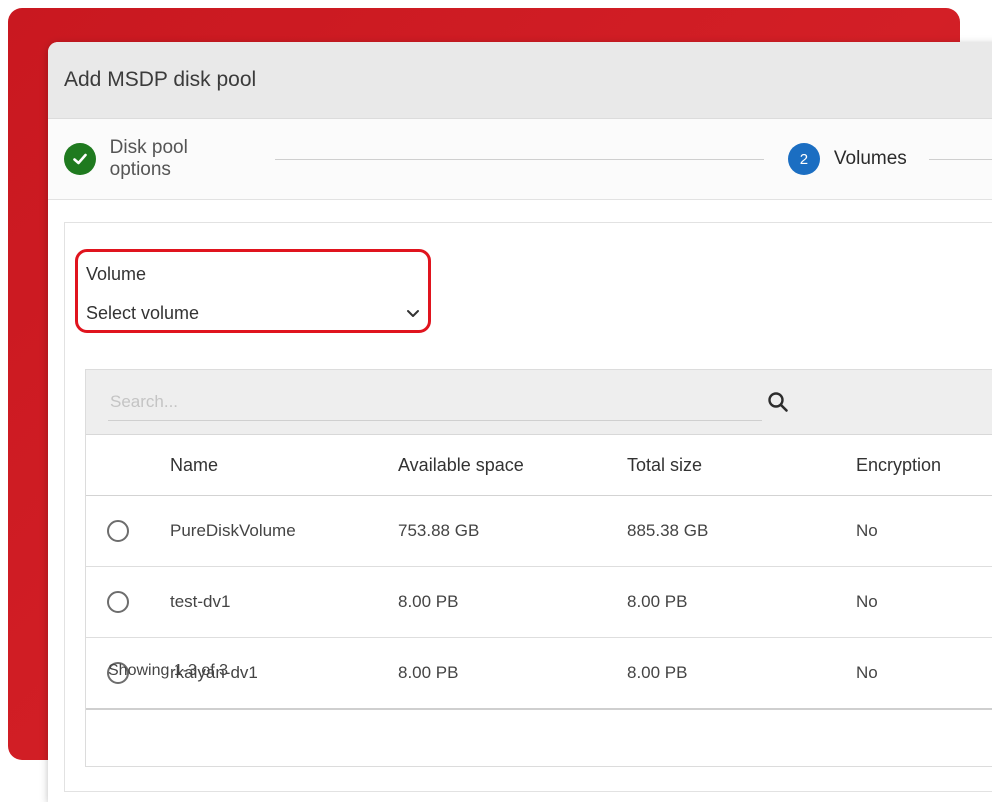  I want to click on cell-available-space: 753.88 GB, so click(439, 530).